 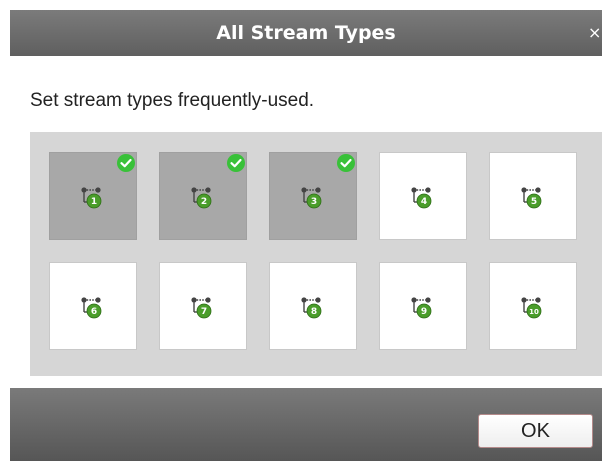 I want to click on stream-type-icon: 4, so click(x=421, y=198).